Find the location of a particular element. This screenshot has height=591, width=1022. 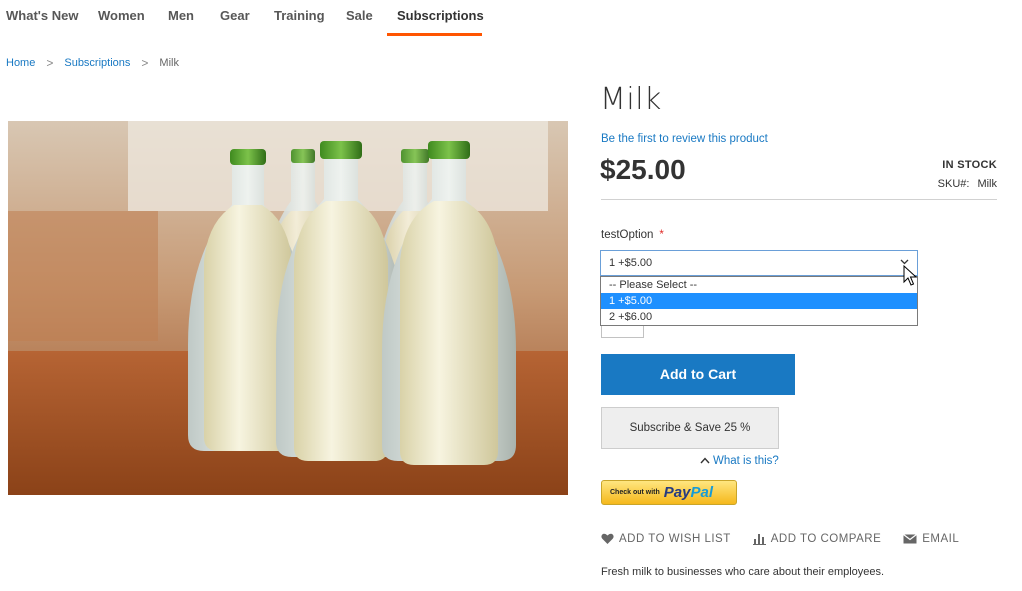

option-dropdown-list: -- Please Select -- 1 +$5.00 2 +$6.00 is located at coordinates (759, 301).